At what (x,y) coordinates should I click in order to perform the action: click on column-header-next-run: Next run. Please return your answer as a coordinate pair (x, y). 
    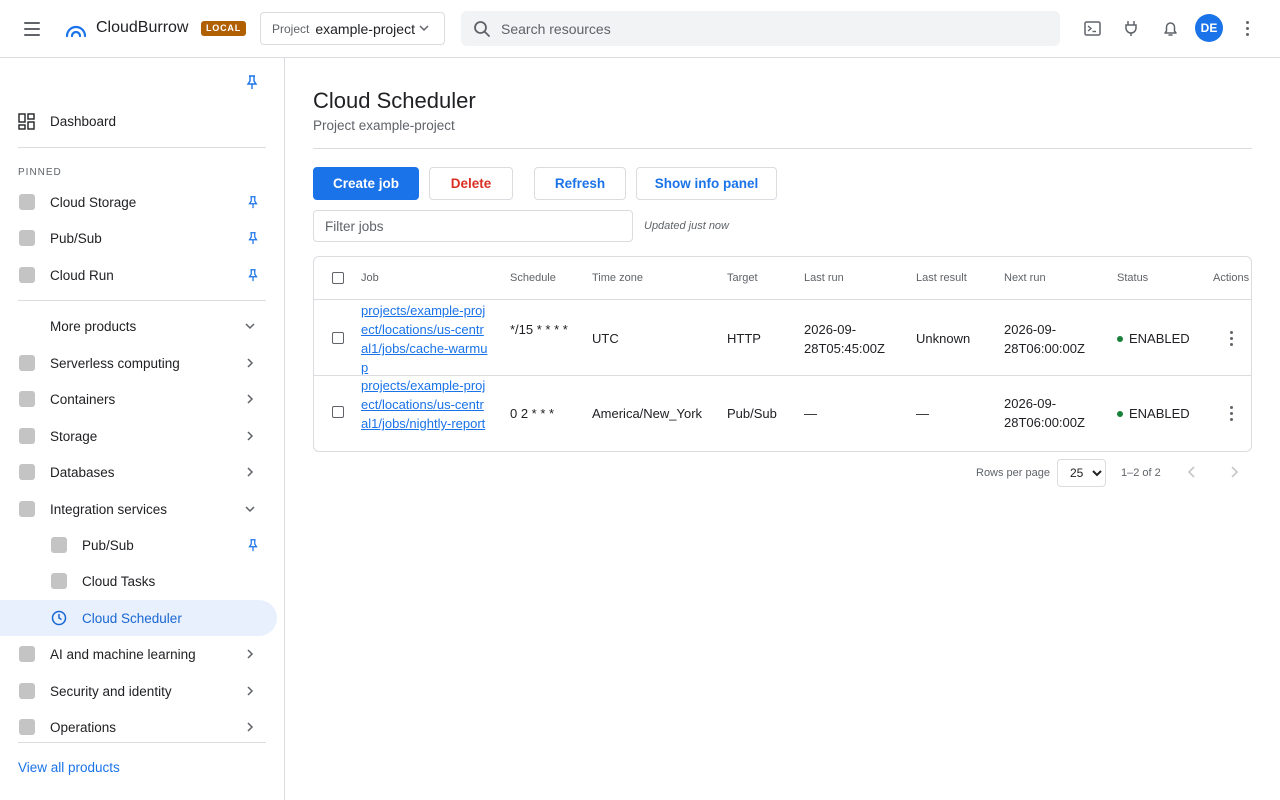
    Looking at the image, I should click on (1025, 278).